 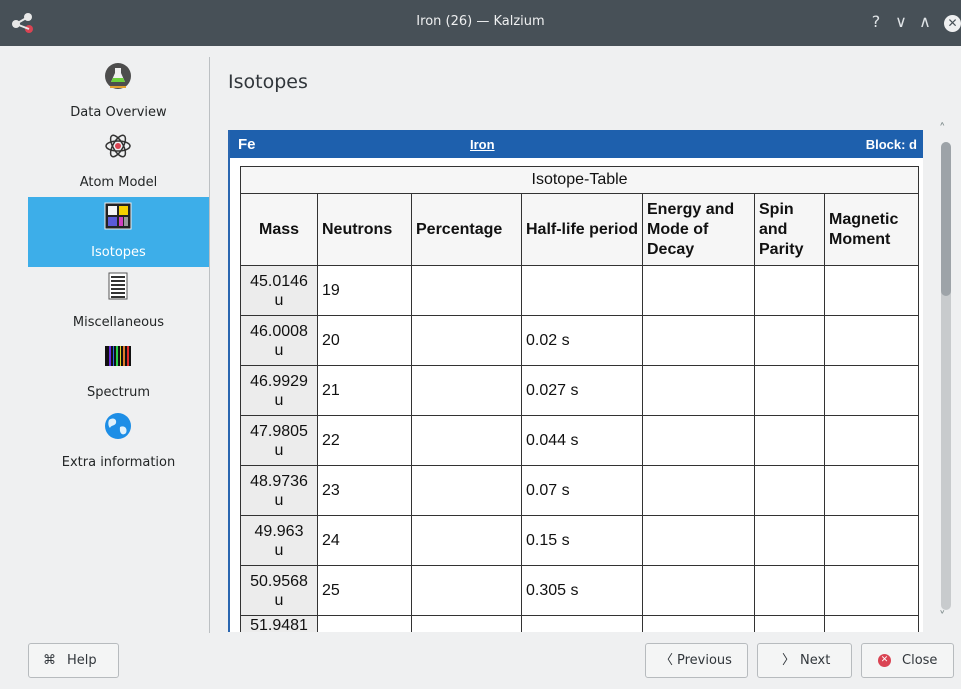 What do you see at coordinates (118, 442) in the screenshot?
I see `sidebar-item-extra-information: Extra information` at bounding box center [118, 442].